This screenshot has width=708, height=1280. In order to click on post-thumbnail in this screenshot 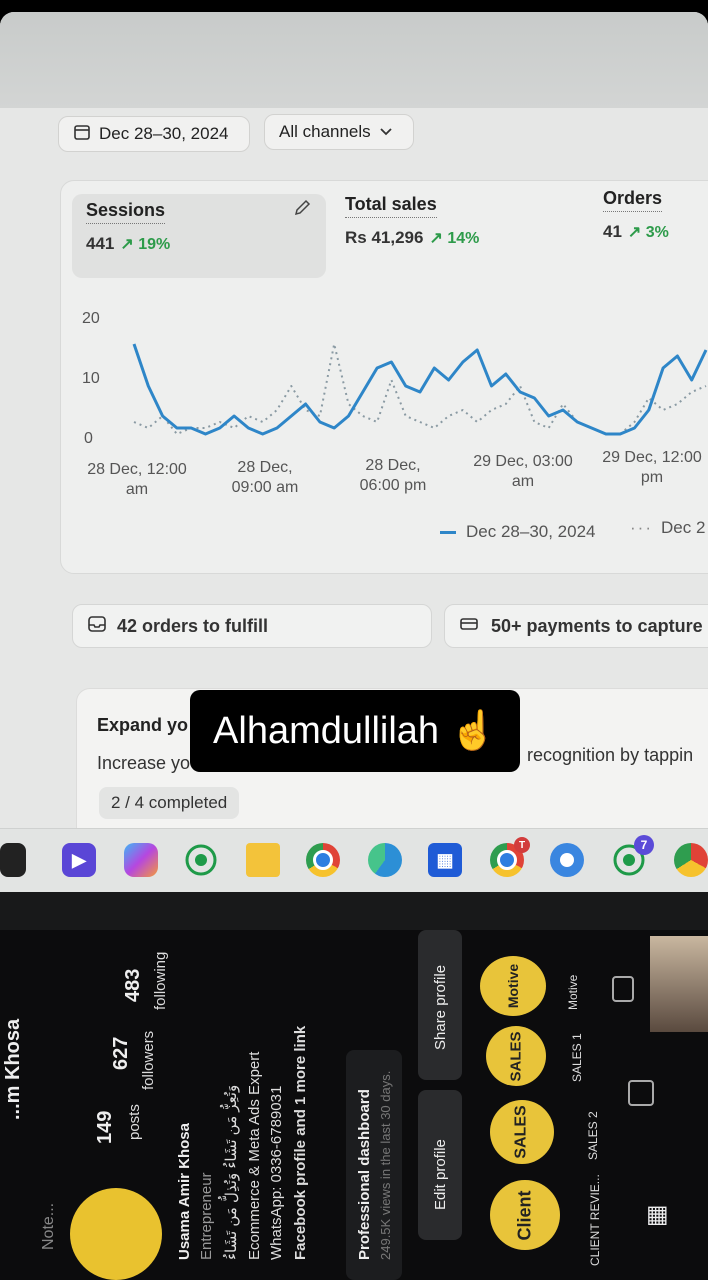, I will do `click(679, 984)`.